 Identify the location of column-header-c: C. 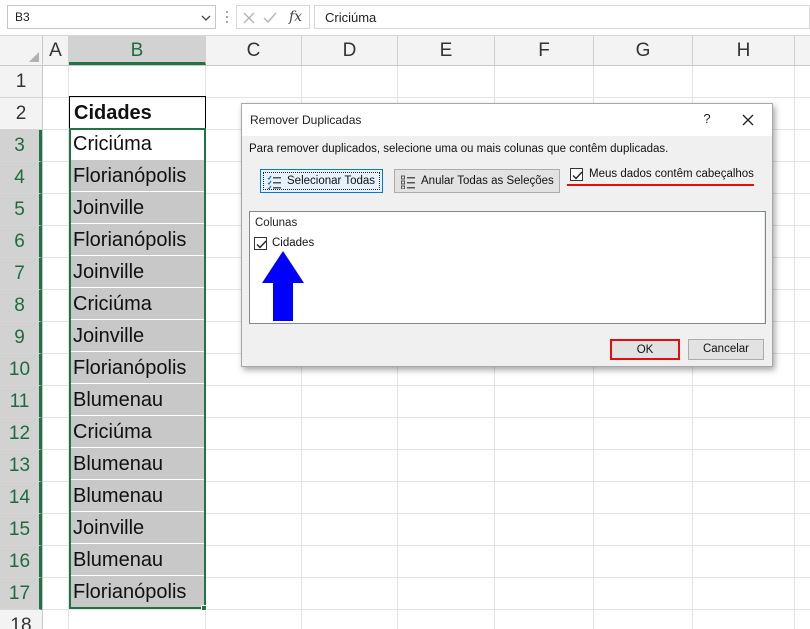
(254, 50).